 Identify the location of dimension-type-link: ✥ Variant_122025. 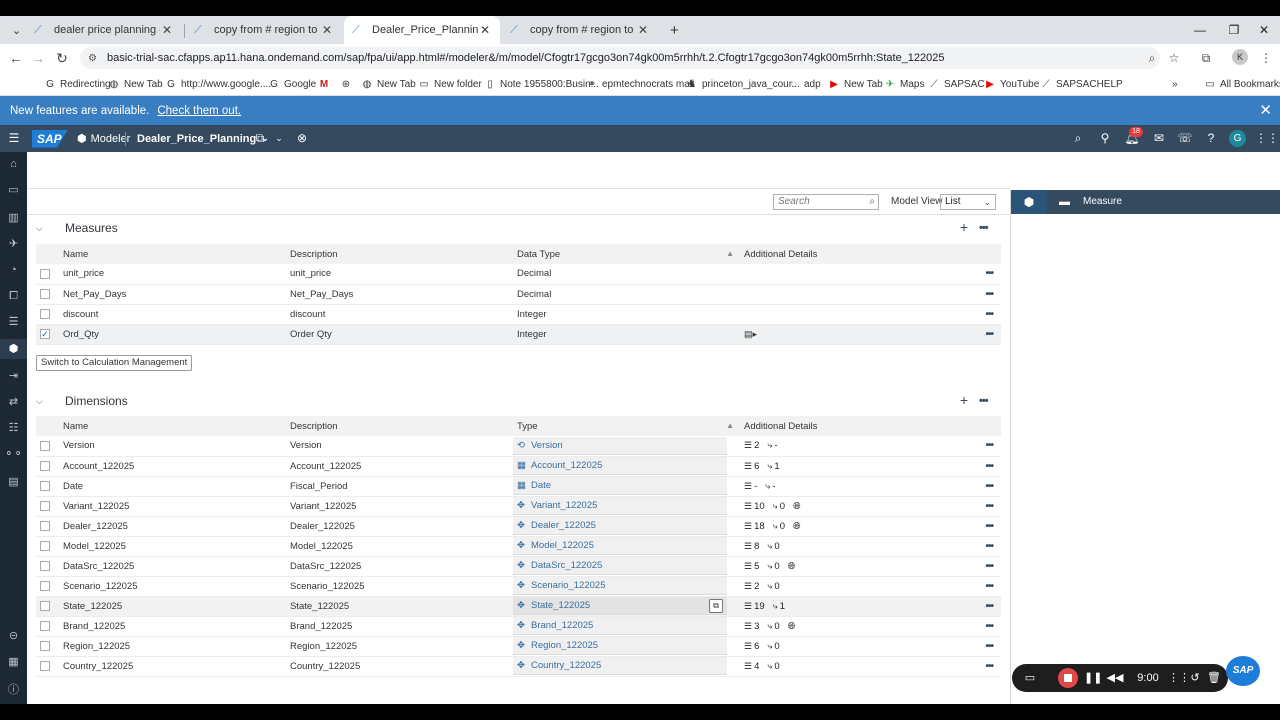
(620, 506).